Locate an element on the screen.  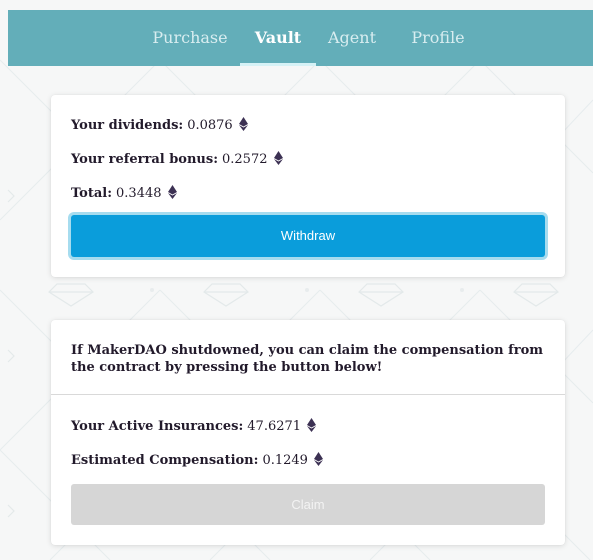
referral-row: Your referral bonus: 0.2572 is located at coordinates (177, 160).